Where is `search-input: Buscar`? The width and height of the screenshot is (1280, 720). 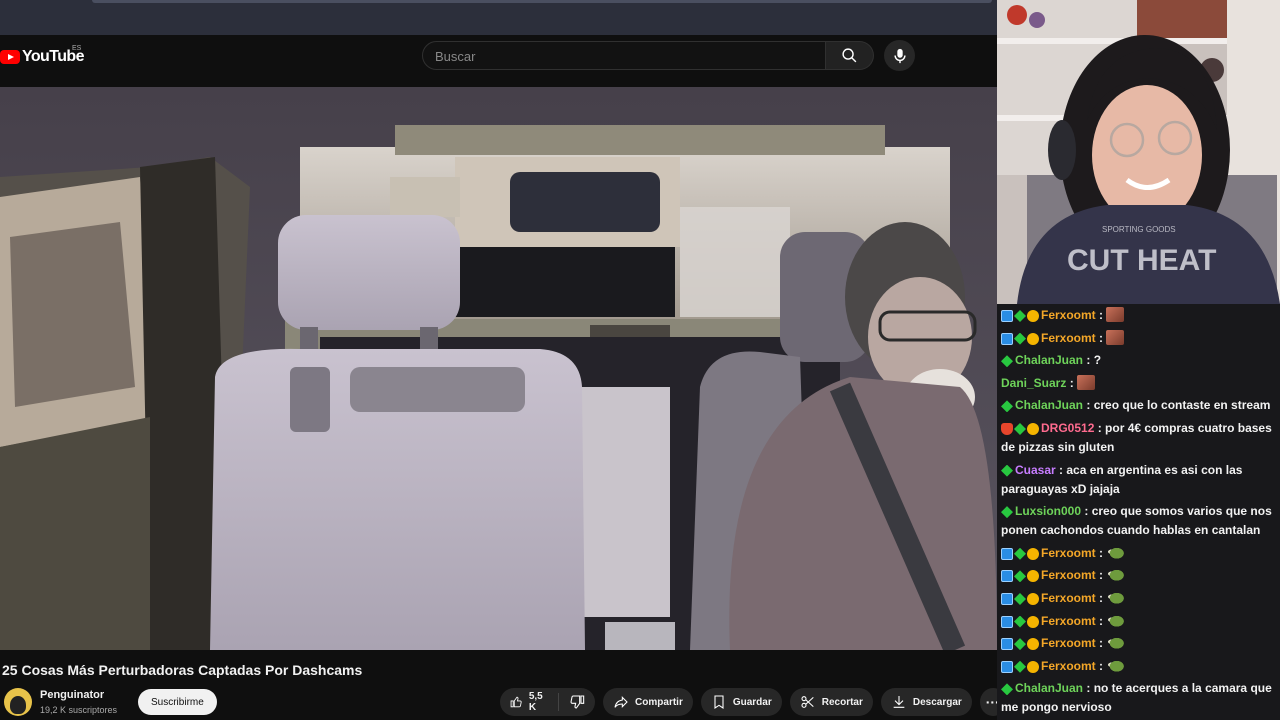 search-input: Buscar is located at coordinates (624, 55).